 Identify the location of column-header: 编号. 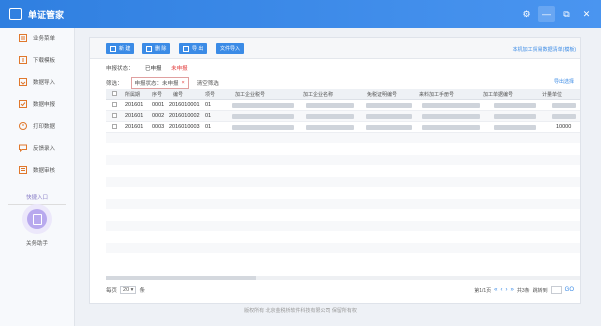
(178, 94).